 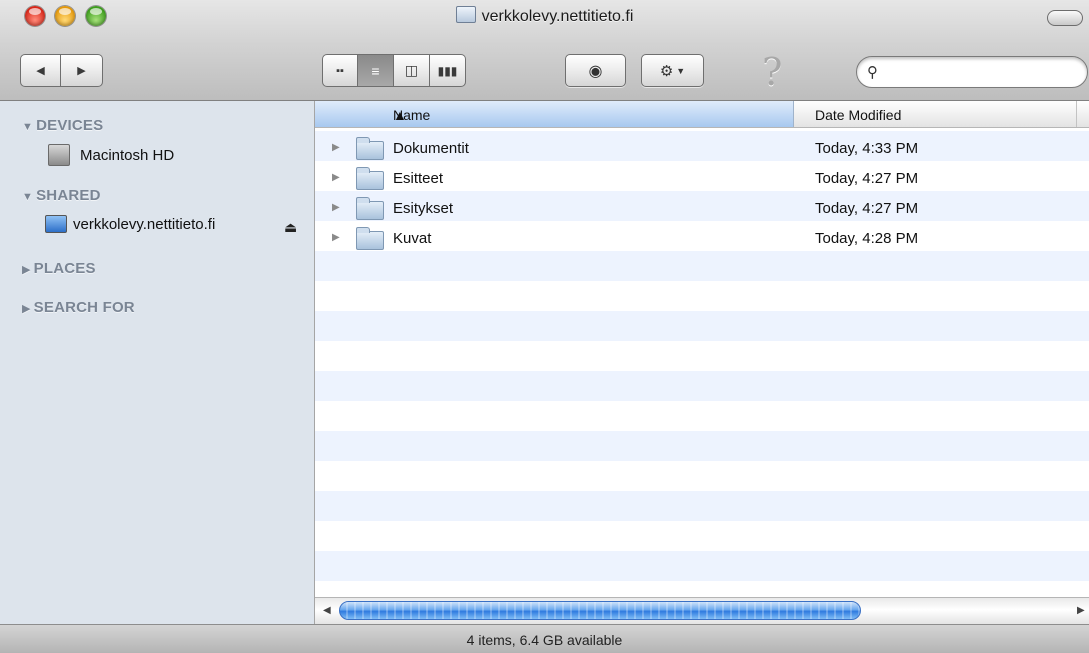 I want to click on action-menu-button: ⚙ ▼, so click(x=672, y=70).